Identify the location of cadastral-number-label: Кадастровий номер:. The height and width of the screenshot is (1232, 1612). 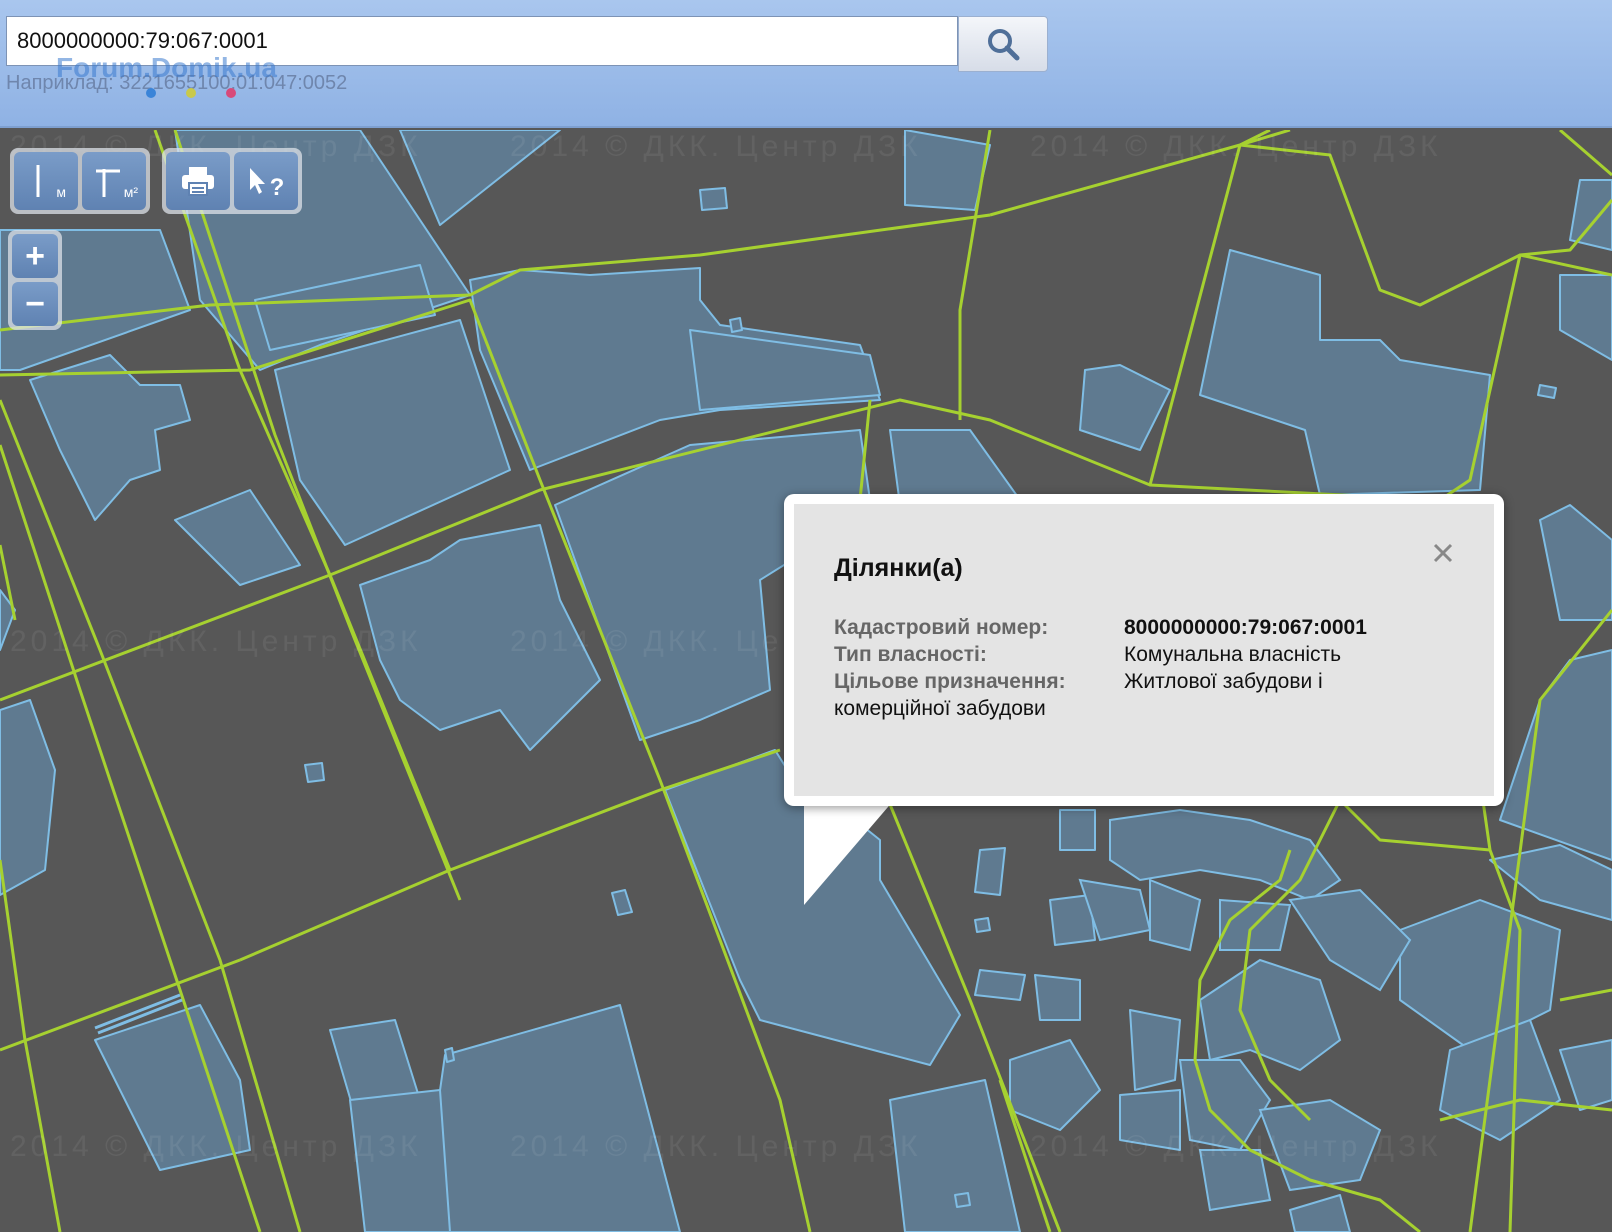
(941, 627).